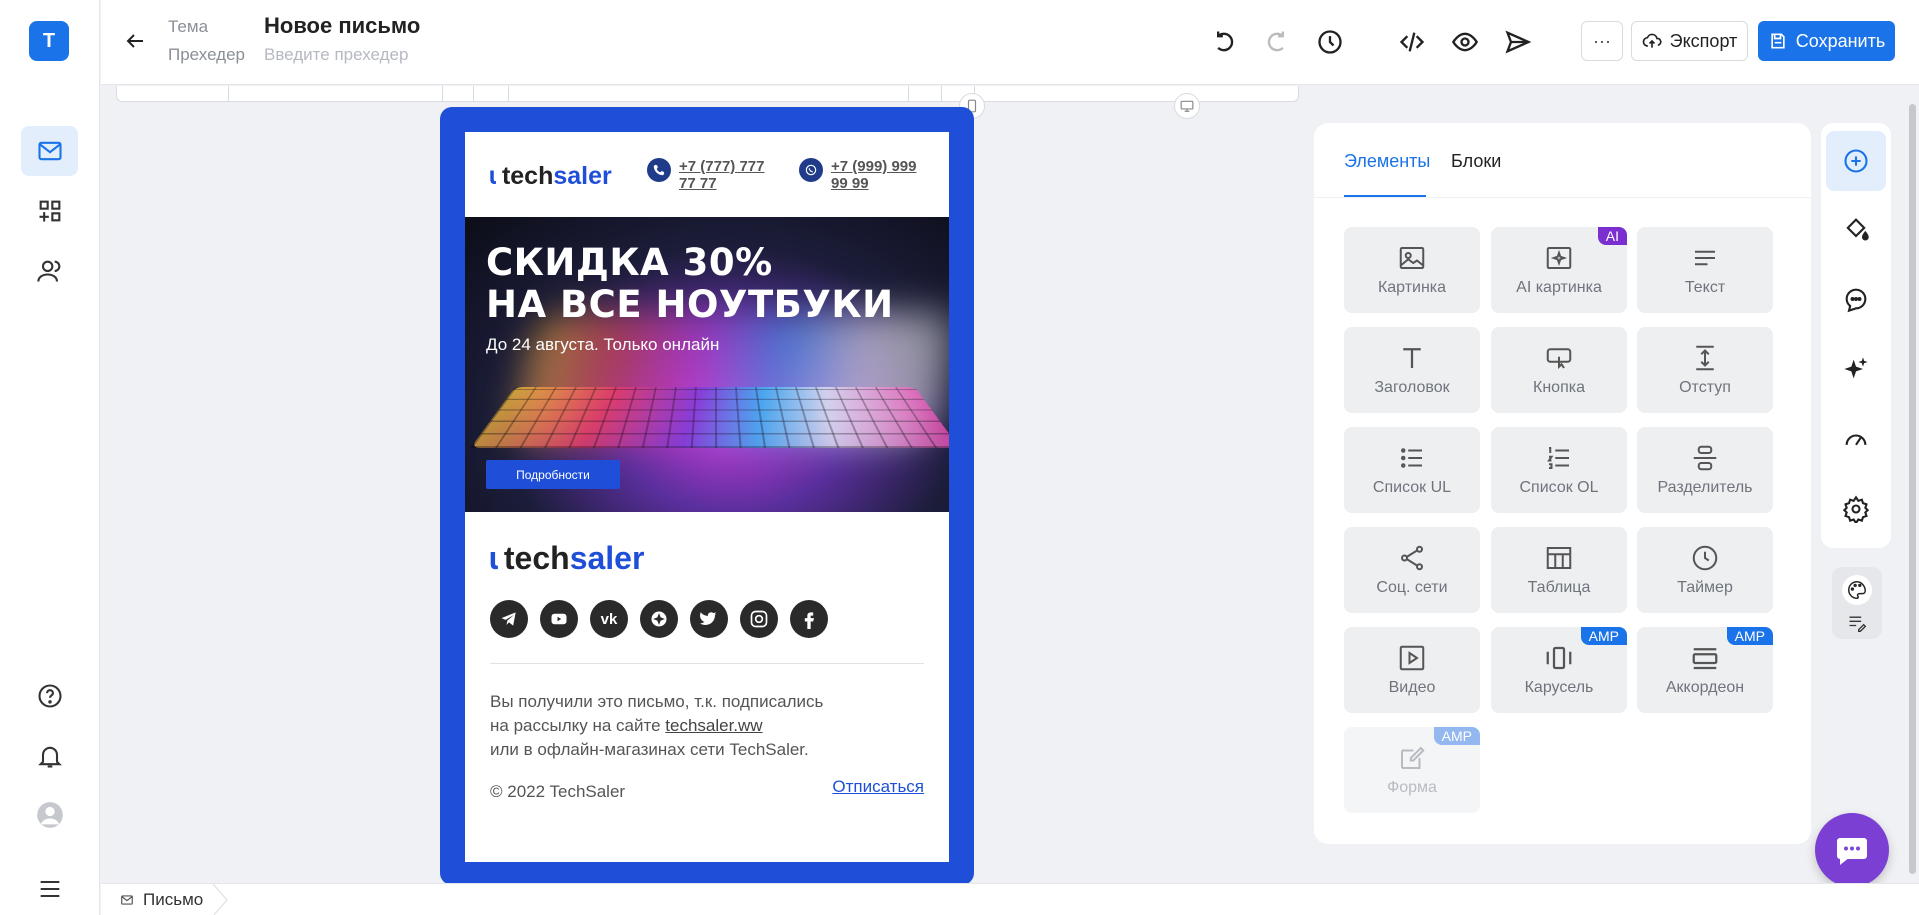 This screenshot has width=1919, height=915. Describe the element at coordinates (1559, 558) in the screenshot. I see `table-icon` at that location.